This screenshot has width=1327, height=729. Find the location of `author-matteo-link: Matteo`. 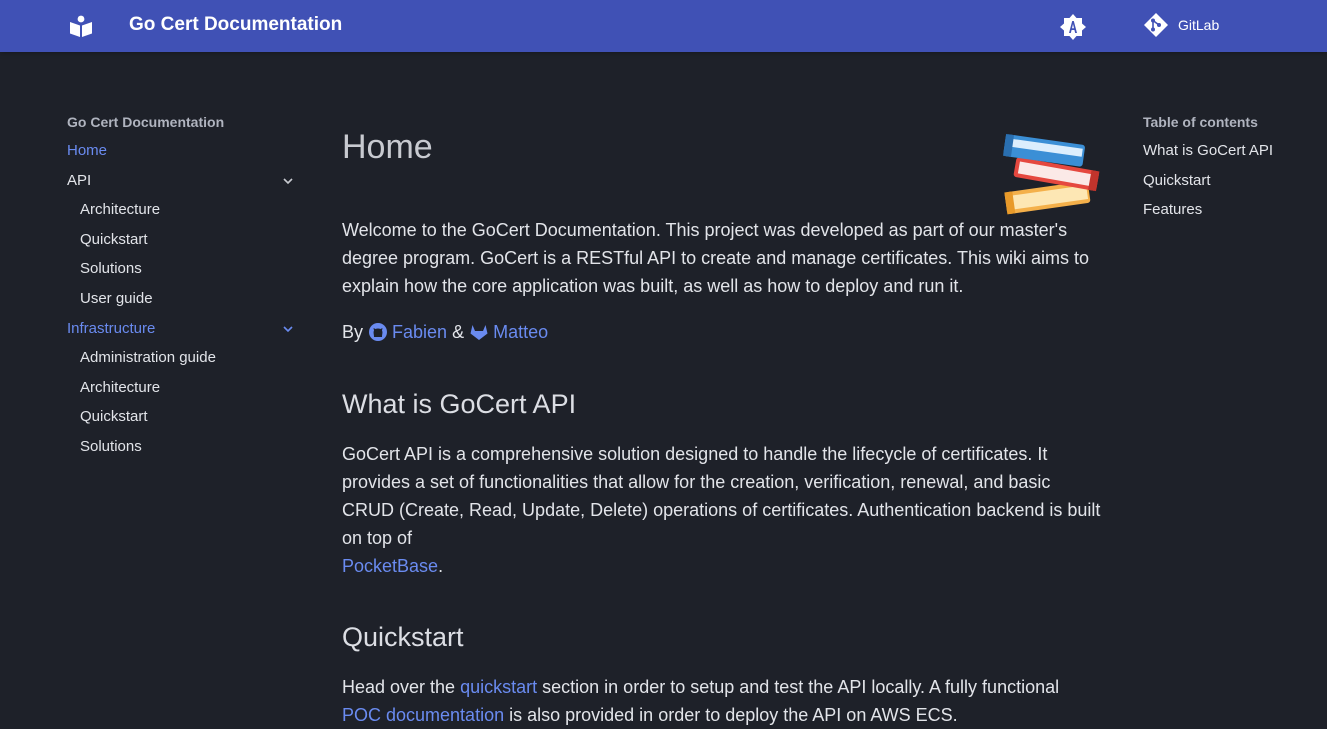

author-matteo-link: Matteo is located at coordinates (508, 332).